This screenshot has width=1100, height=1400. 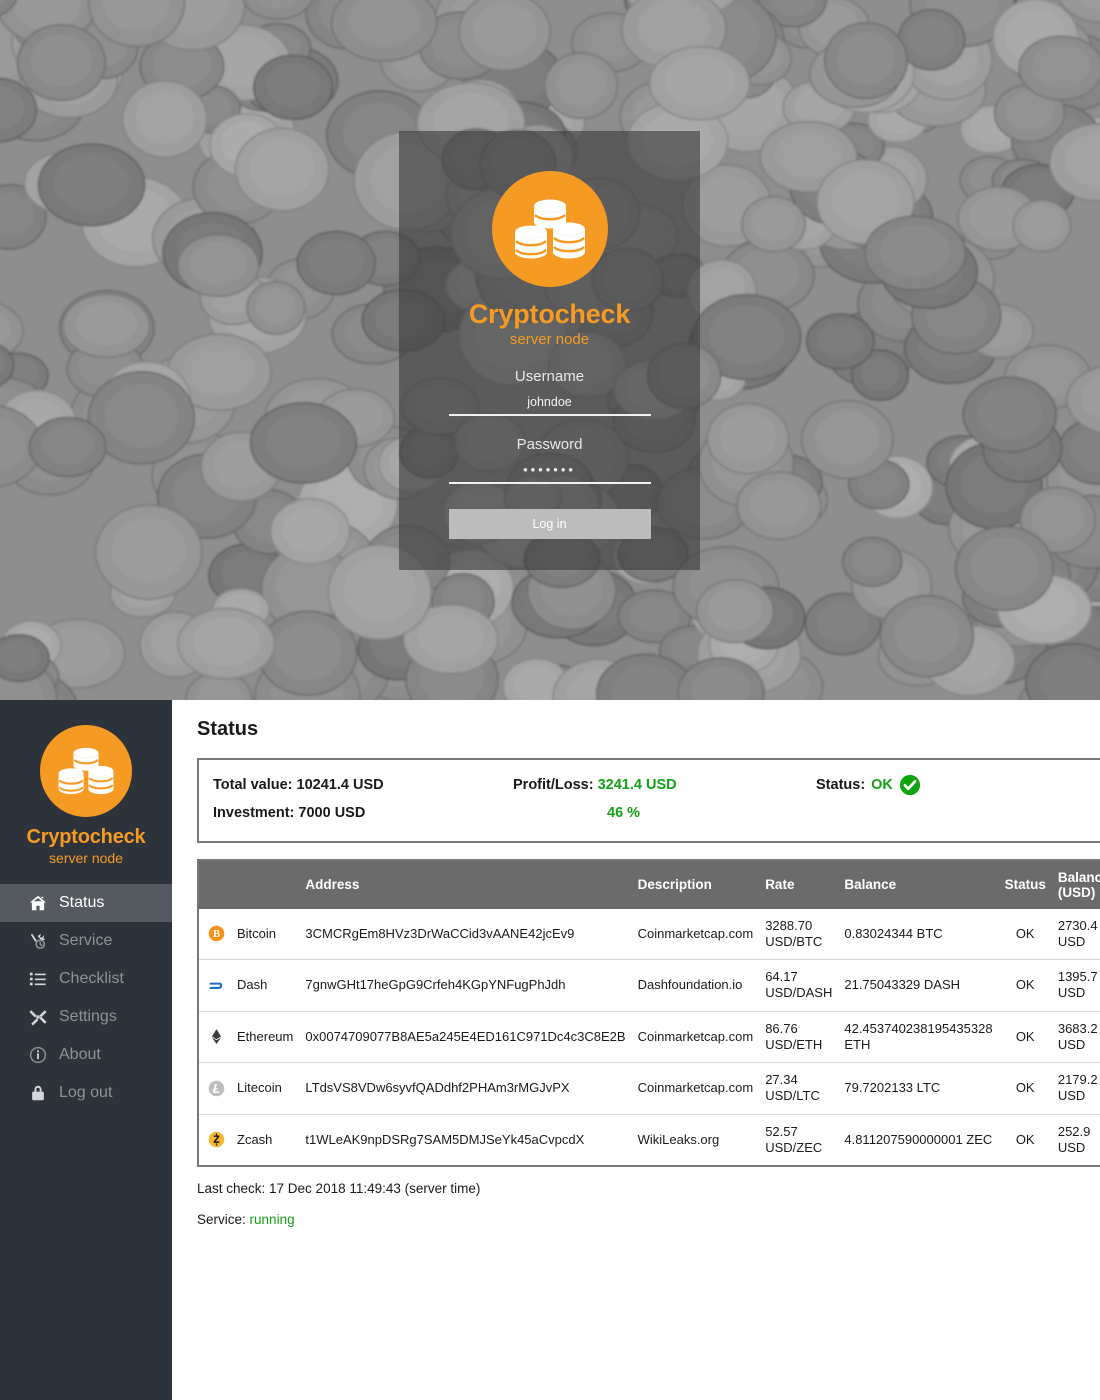 What do you see at coordinates (637, 785) in the screenshot?
I see `profit-loss-amount: 3241.4 USD` at bounding box center [637, 785].